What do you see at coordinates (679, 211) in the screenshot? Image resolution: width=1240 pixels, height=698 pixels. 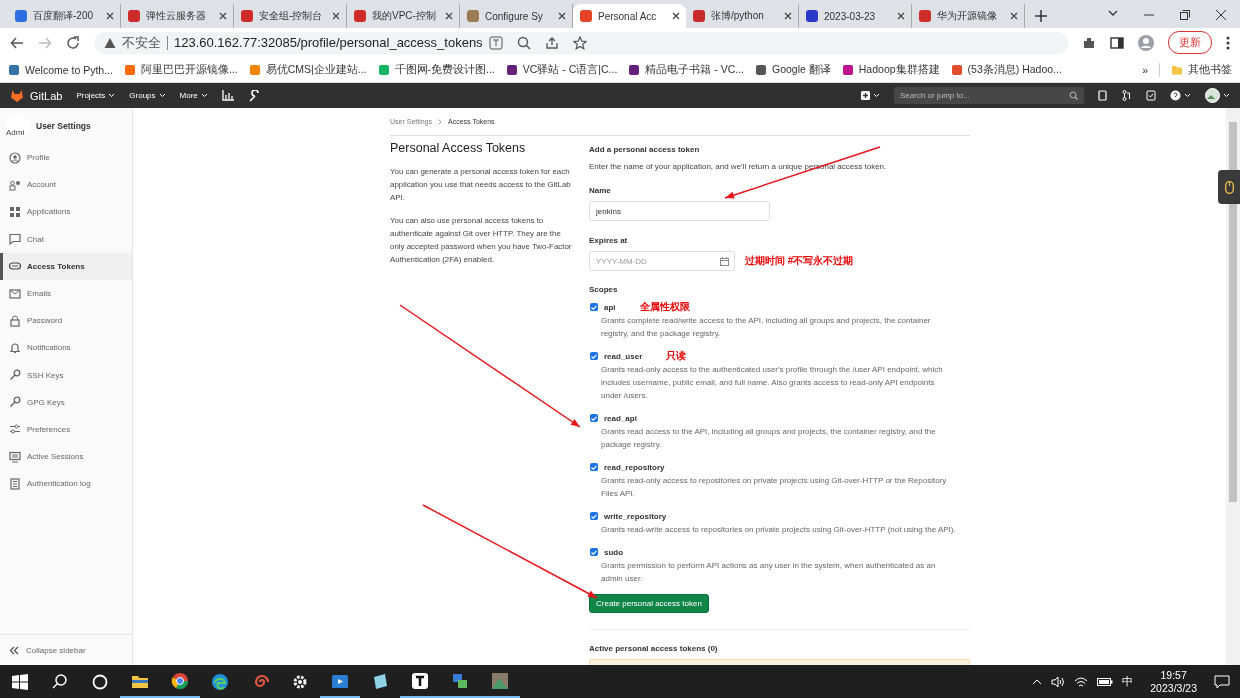 I see `name-input-field: jenkins` at bounding box center [679, 211].